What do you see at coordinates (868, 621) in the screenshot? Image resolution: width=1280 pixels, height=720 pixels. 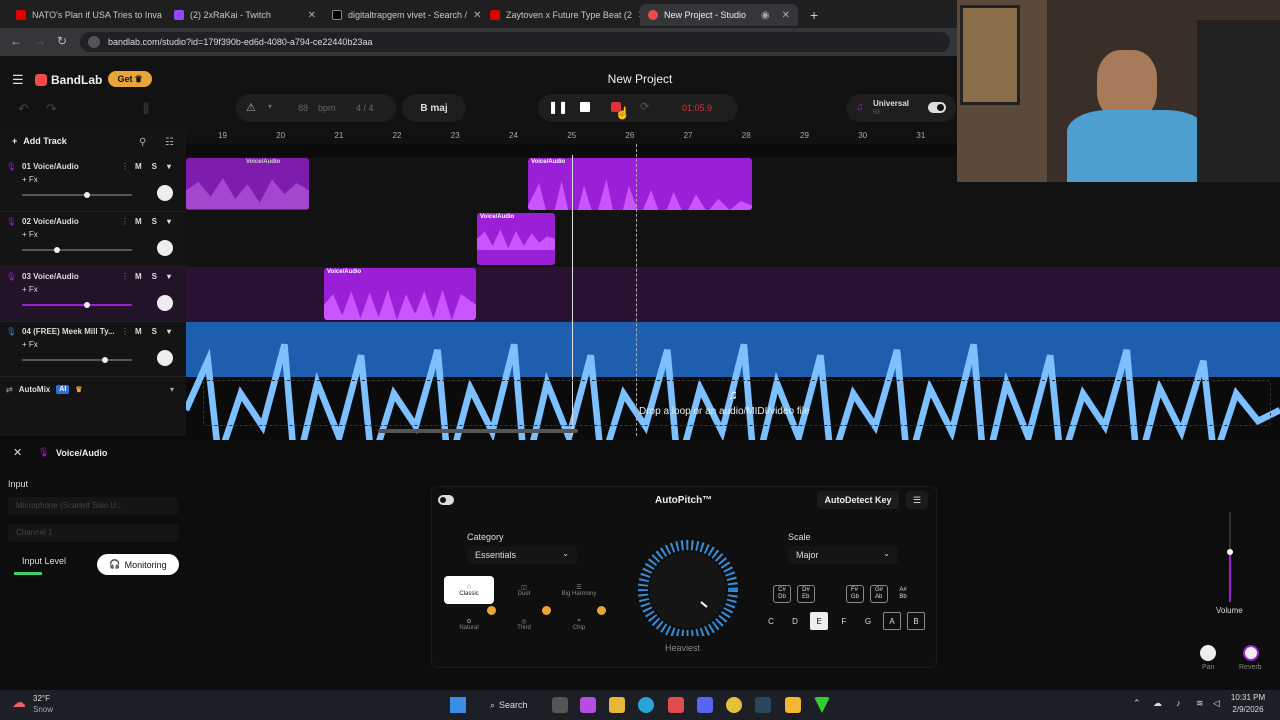 I see `key-button: G` at bounding box center [868, 621].